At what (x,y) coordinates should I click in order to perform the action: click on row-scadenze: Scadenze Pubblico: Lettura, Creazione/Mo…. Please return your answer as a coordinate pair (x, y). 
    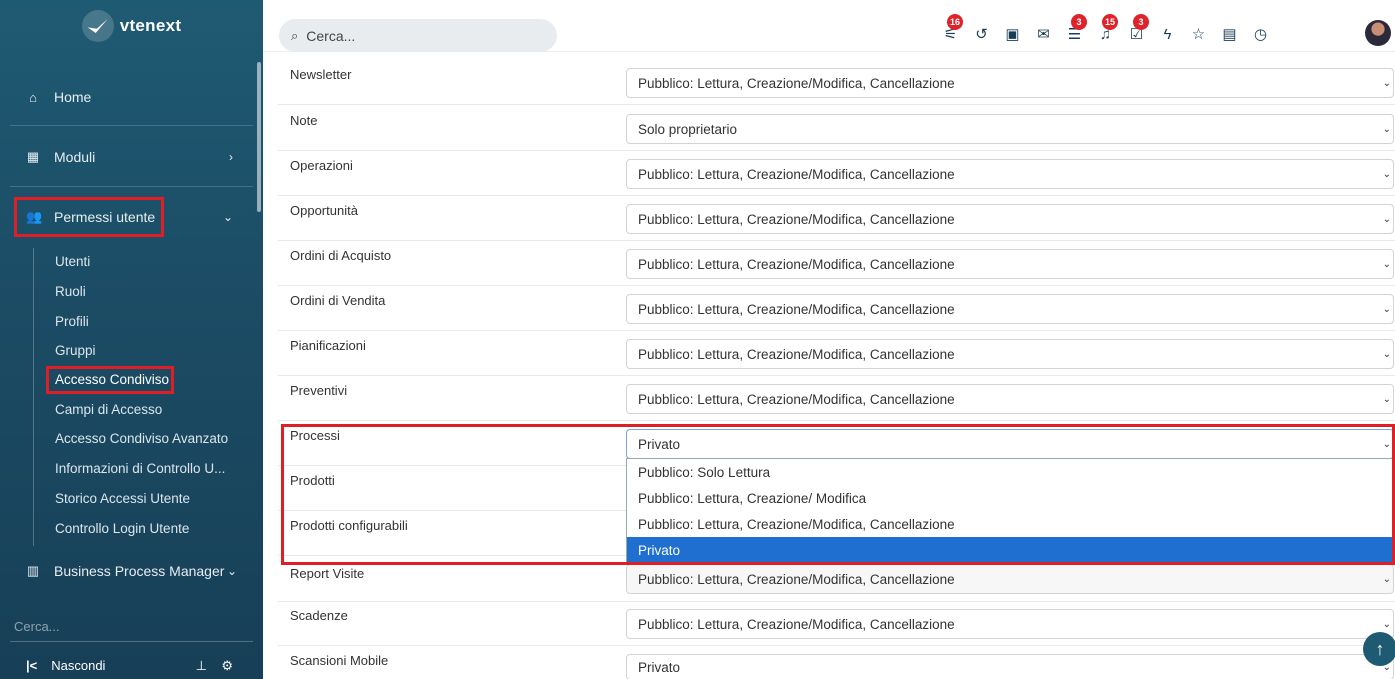
    Looking at the image, I should click on (836, 623).